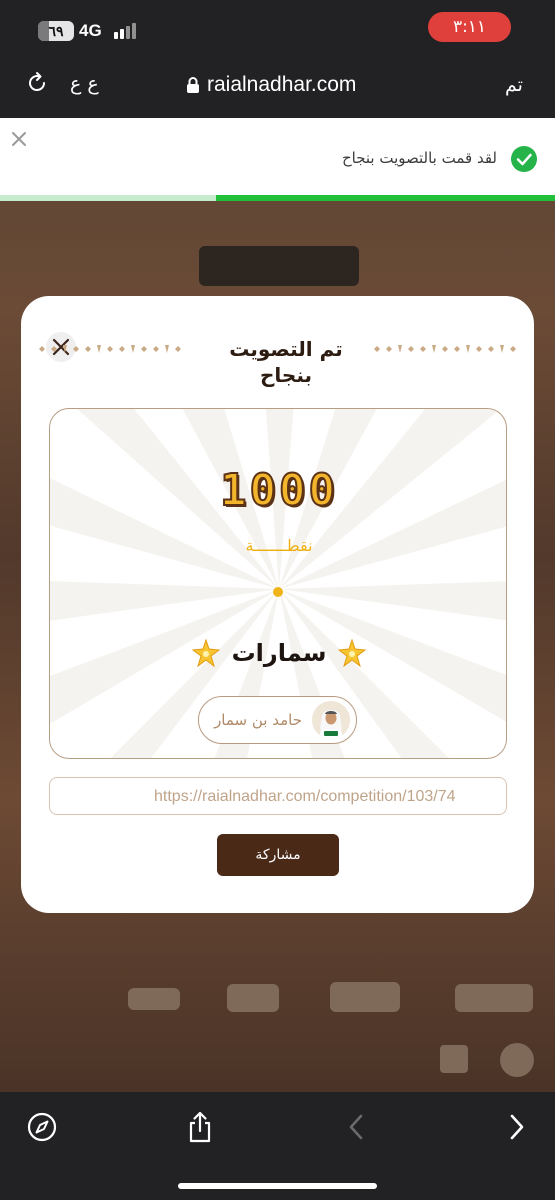 The image size is (555, 1200). Describe the element at coordinates (277, 1146) in the screenshot. I see `browser-toolbar` at that location.